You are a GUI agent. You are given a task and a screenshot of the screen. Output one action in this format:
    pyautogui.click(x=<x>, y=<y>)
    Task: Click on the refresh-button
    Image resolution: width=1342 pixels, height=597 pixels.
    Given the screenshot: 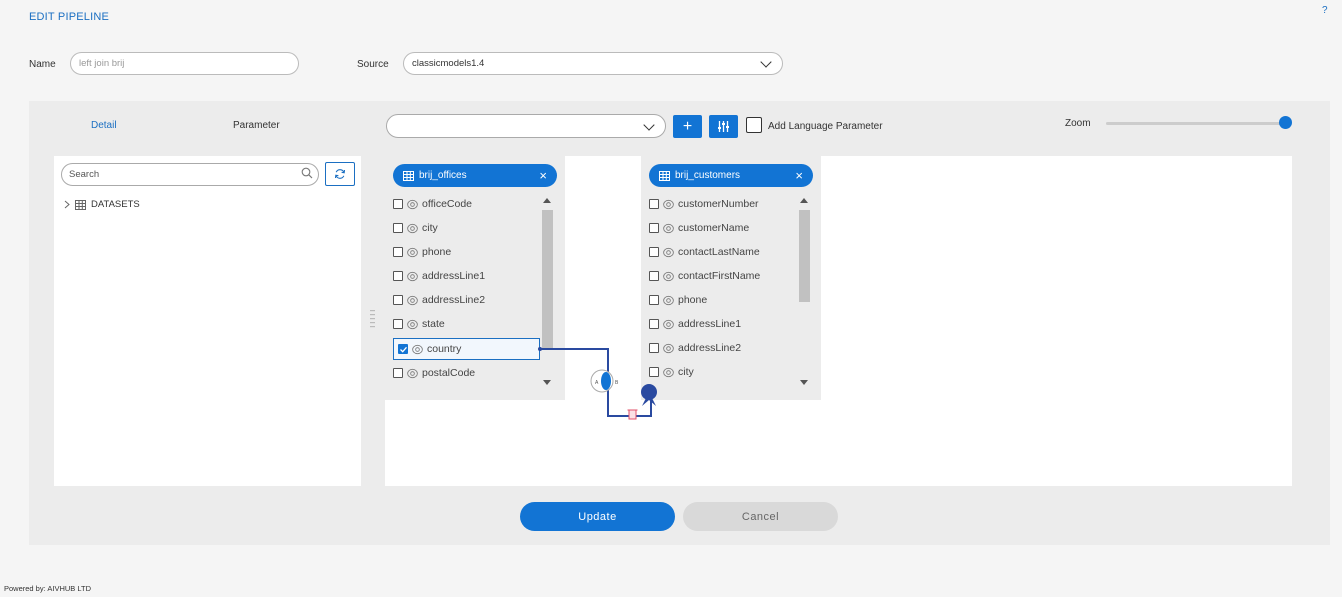 What is the action you would take?
    pyautogui.click(x=340, y=174)
    